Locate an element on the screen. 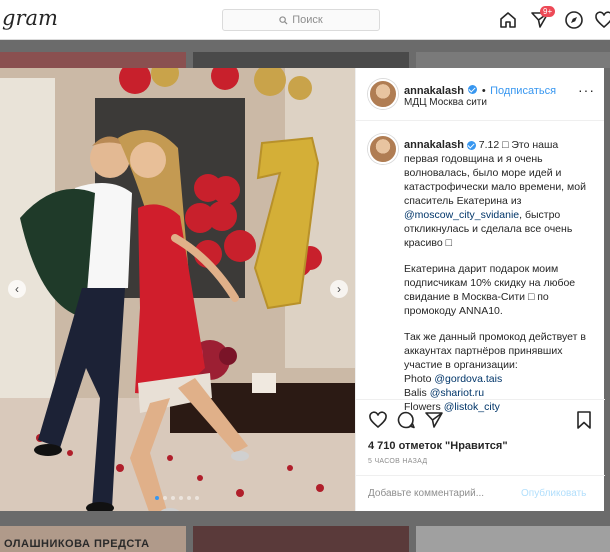  previous-slide-button: ‹ is located at coordinates (17, 289).